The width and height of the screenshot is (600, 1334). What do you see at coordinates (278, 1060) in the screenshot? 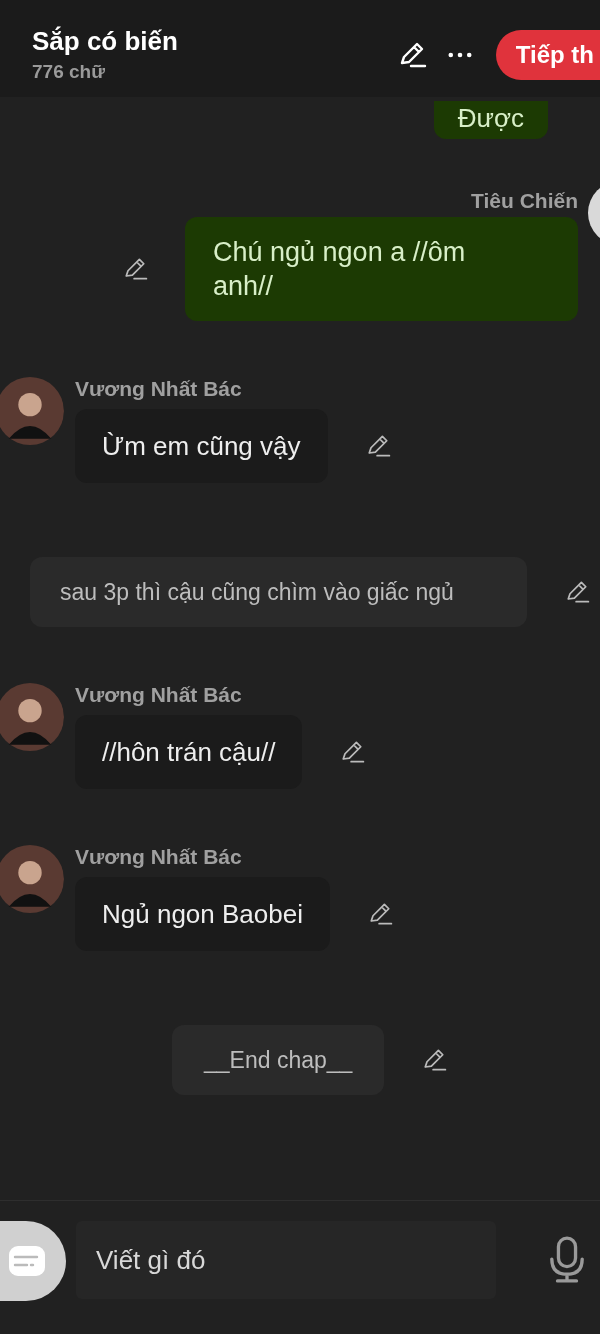
I see `narration-text: __End chap__` at bounding box center [278, 1060].